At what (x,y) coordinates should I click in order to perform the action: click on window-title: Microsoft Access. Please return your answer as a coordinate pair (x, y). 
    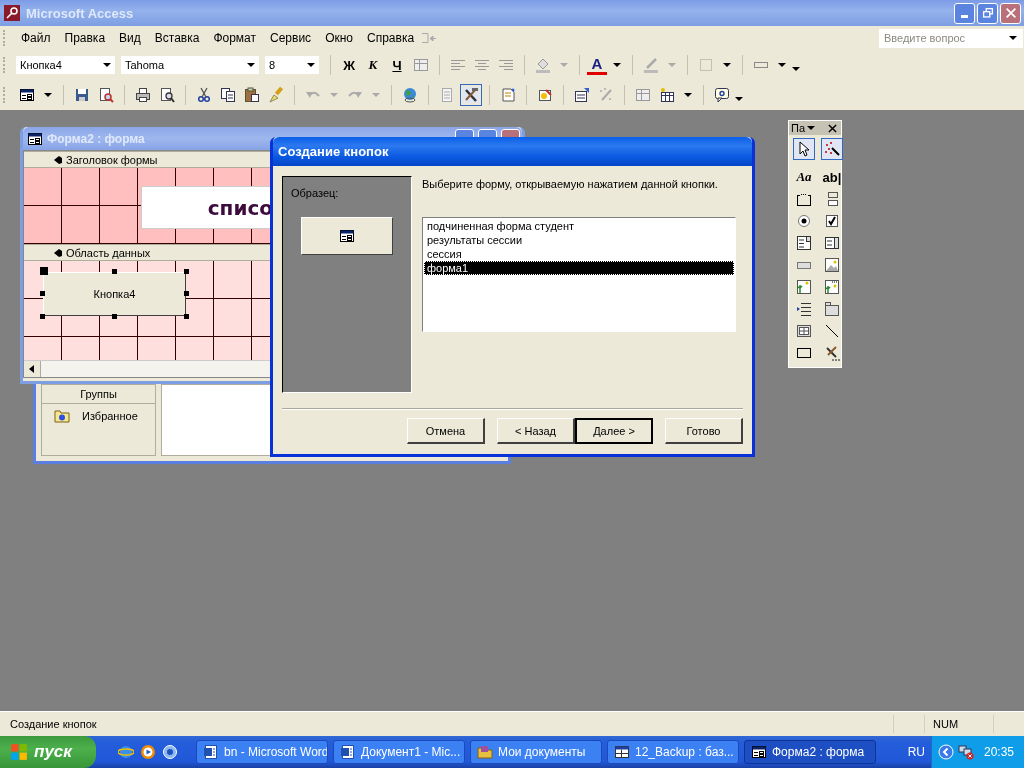
    Looking at the image, I should click on (80, 13).